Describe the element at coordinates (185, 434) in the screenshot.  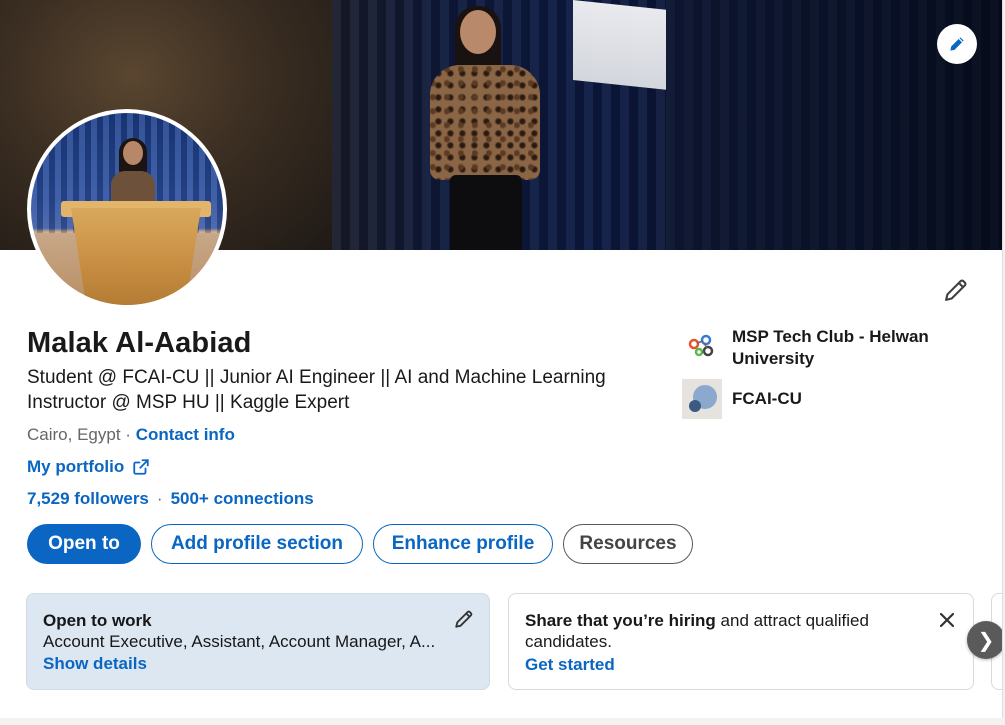
I see `contact-info-link: Contact info` at that location.